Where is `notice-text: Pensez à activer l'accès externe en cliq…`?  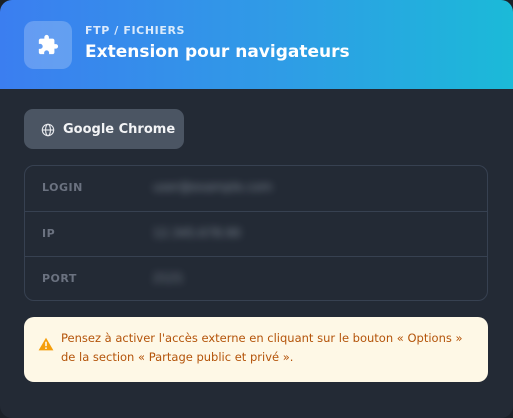
notice-text: Pensez à activer l'accès externe en cliq… is located at coordinates (262, 347).